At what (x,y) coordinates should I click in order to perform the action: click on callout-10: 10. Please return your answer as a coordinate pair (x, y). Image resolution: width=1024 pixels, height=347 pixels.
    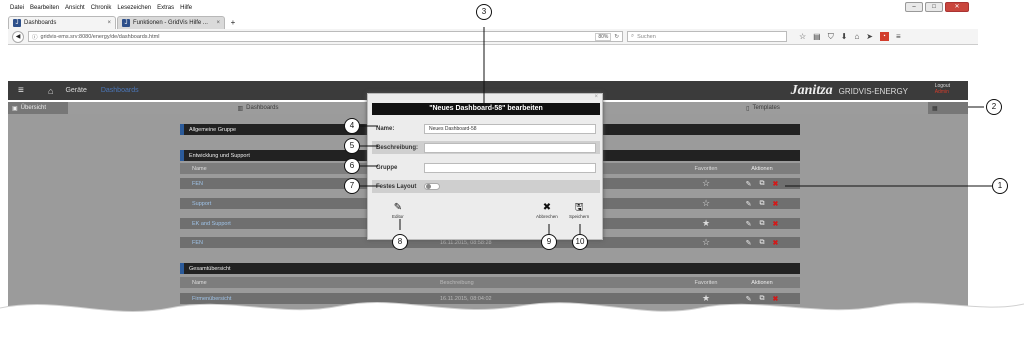
    Looking at the image, I should click on (580, 242).